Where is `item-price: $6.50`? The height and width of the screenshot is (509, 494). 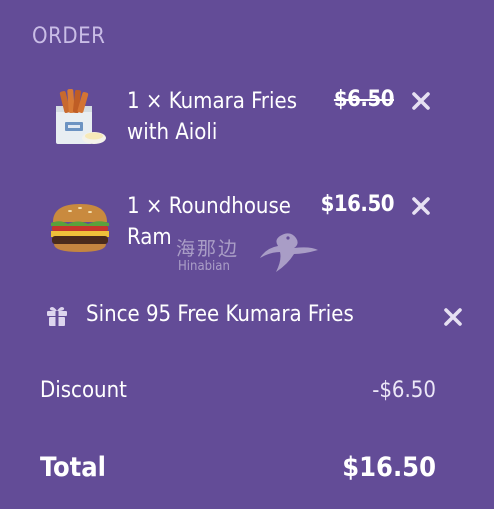
item-price: $6.50 is located at coordinates (364, 99).